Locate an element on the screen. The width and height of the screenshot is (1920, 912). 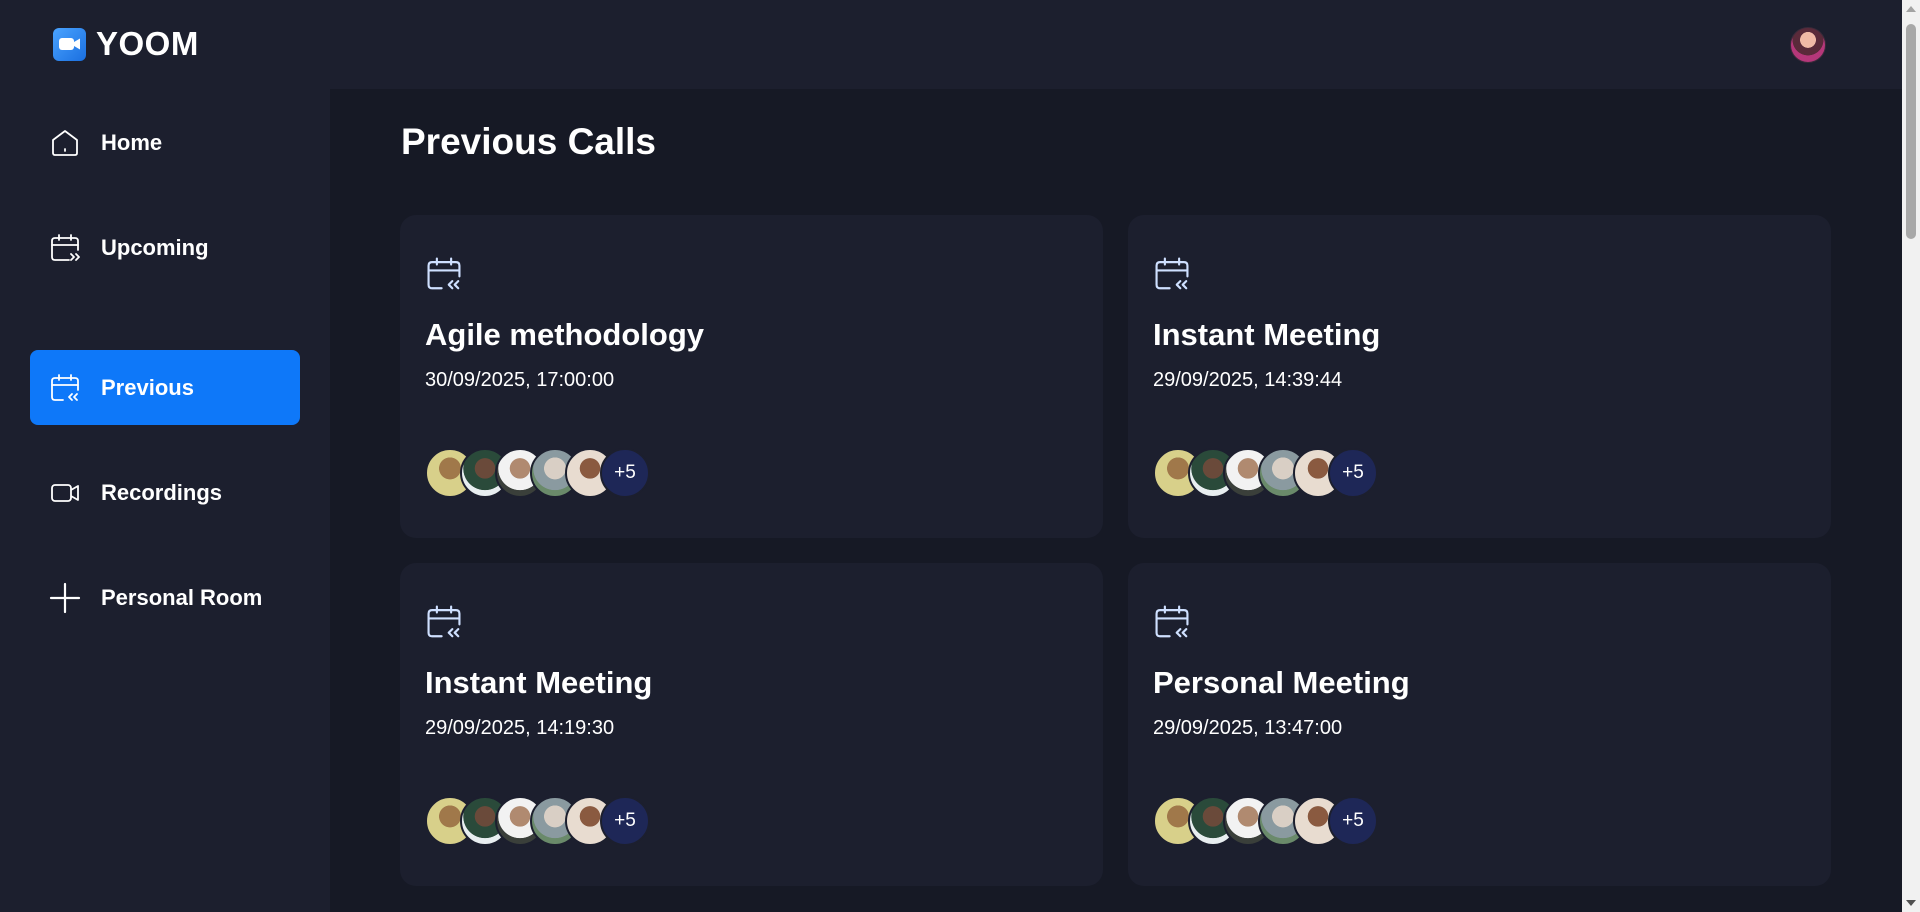
video-camera-icon is located at coordinates (69, 44).